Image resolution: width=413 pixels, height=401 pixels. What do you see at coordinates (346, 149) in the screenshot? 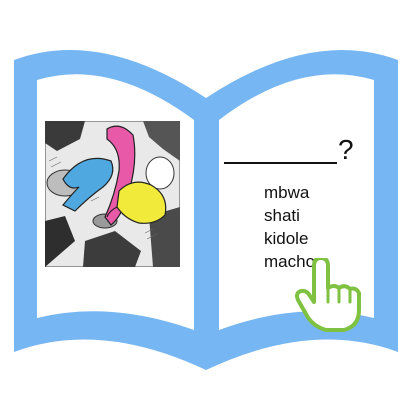
I see `question-mark: ?` at bounding box center [346, 149].